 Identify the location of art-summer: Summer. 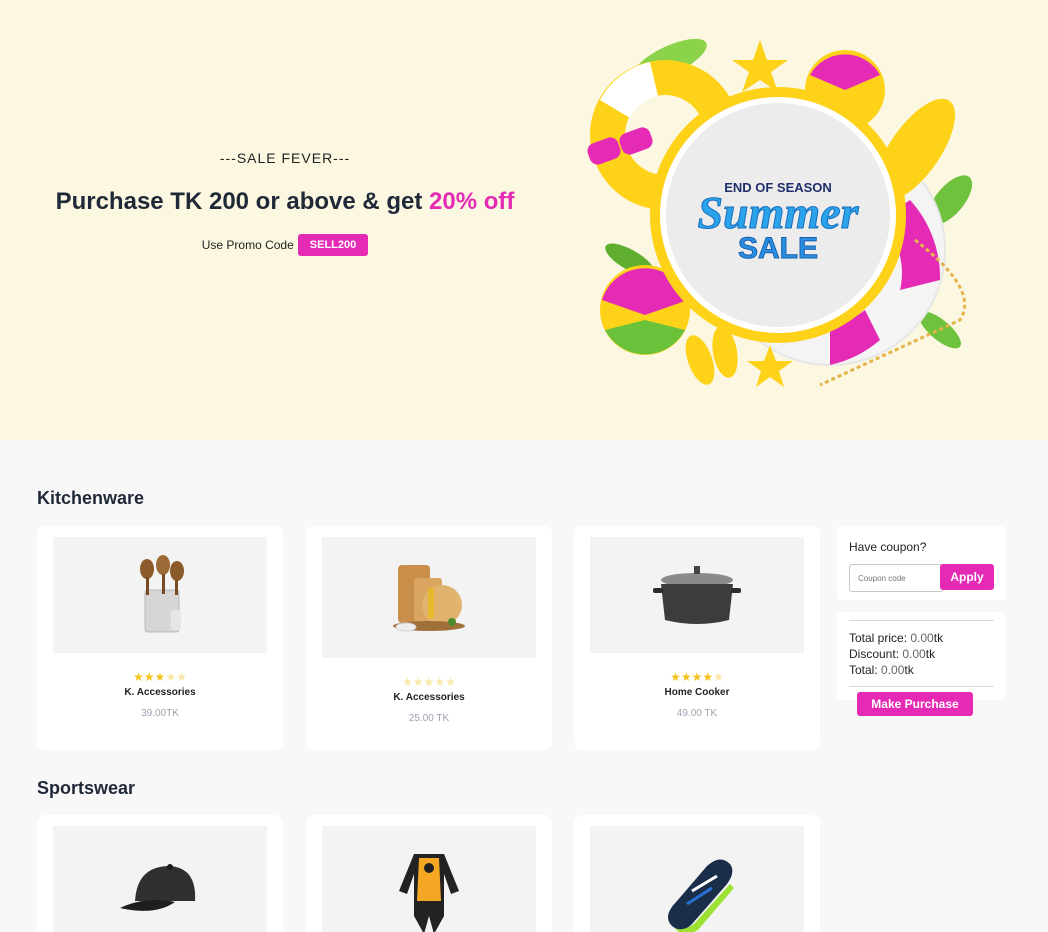
(778, 212).